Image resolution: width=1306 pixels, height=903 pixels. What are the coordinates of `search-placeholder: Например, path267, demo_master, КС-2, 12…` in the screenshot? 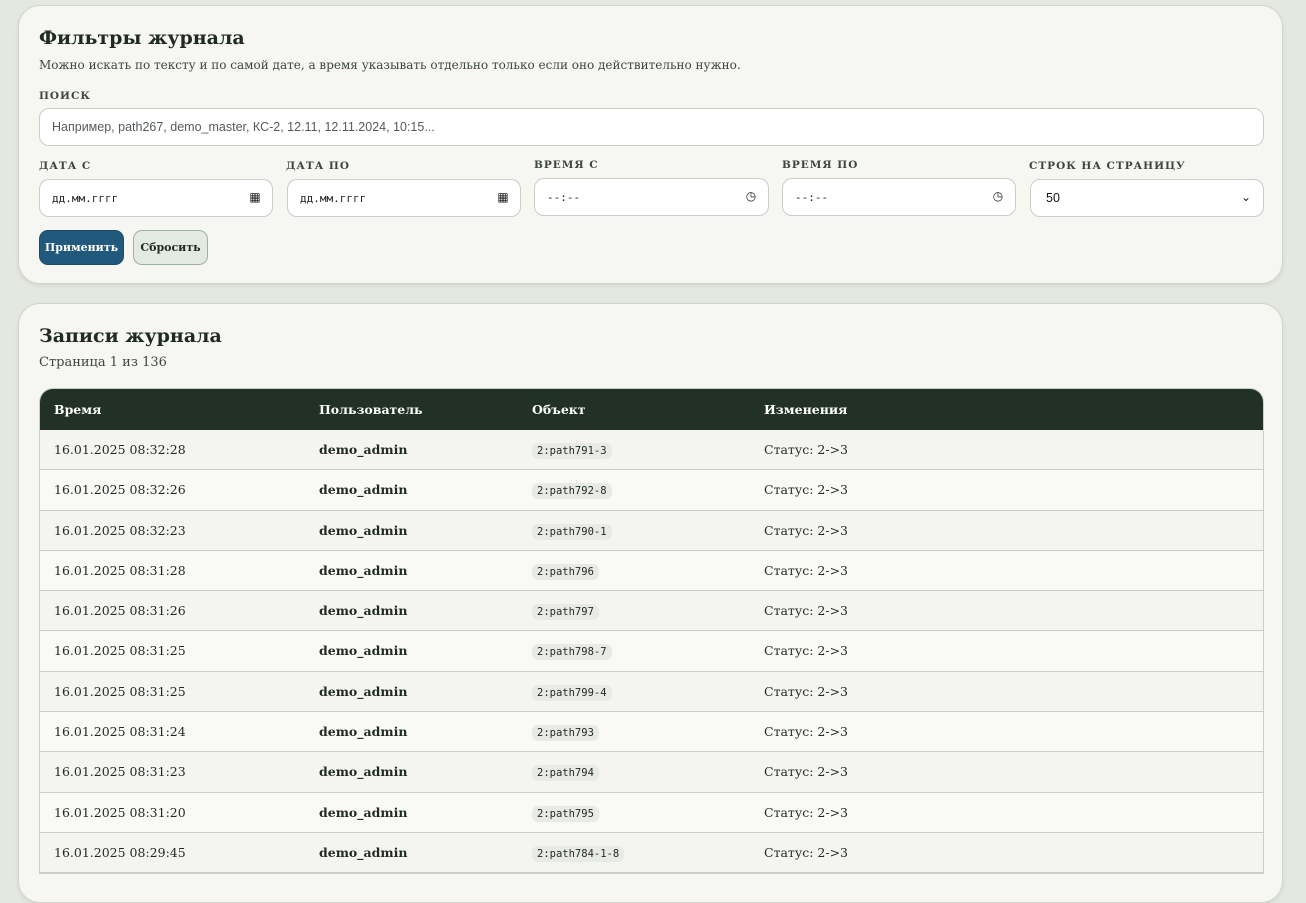 It's located at (243, 127).